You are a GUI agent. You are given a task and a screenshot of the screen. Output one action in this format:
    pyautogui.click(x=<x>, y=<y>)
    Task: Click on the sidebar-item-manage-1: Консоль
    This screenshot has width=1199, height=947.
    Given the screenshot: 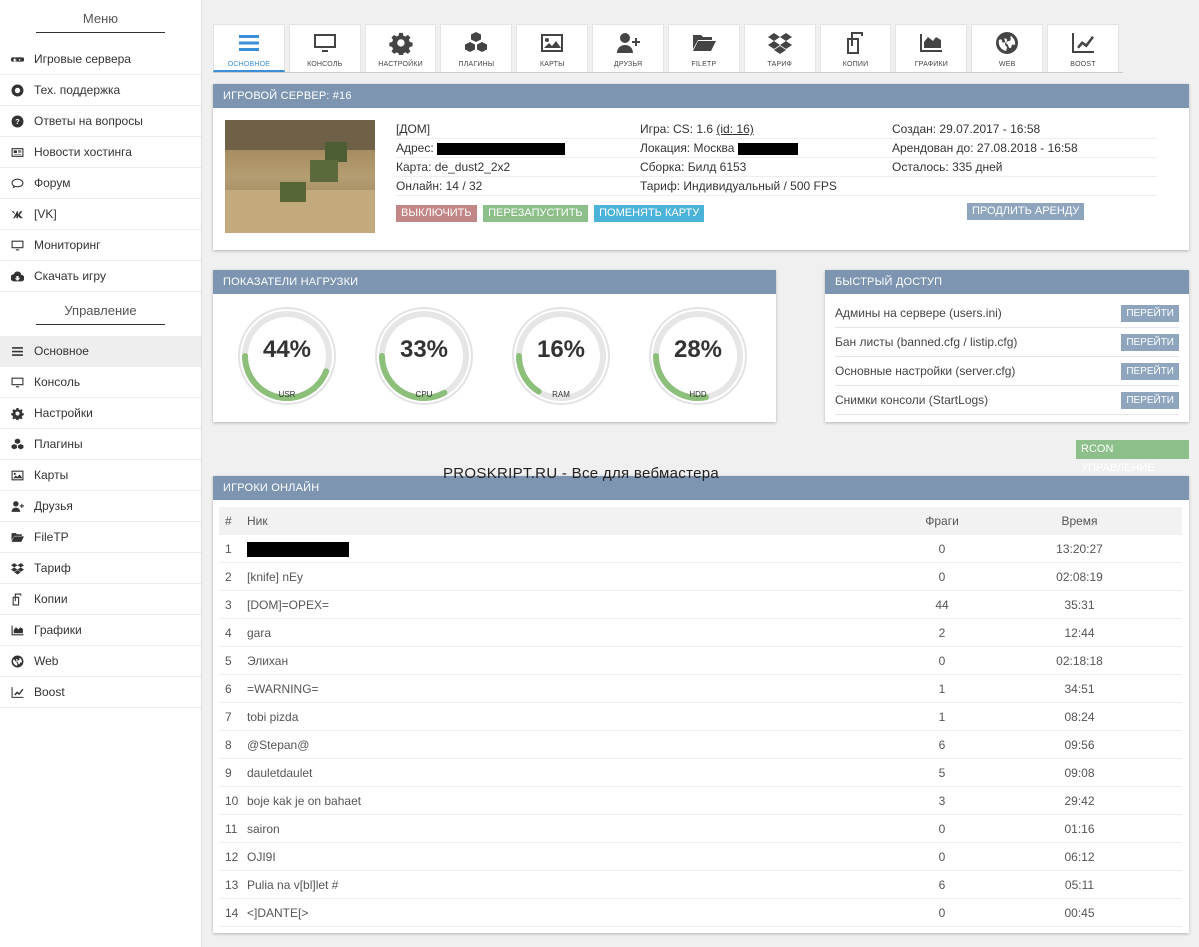 What is the action you would take?
    pyautogui.click(x=100, y=382)
    